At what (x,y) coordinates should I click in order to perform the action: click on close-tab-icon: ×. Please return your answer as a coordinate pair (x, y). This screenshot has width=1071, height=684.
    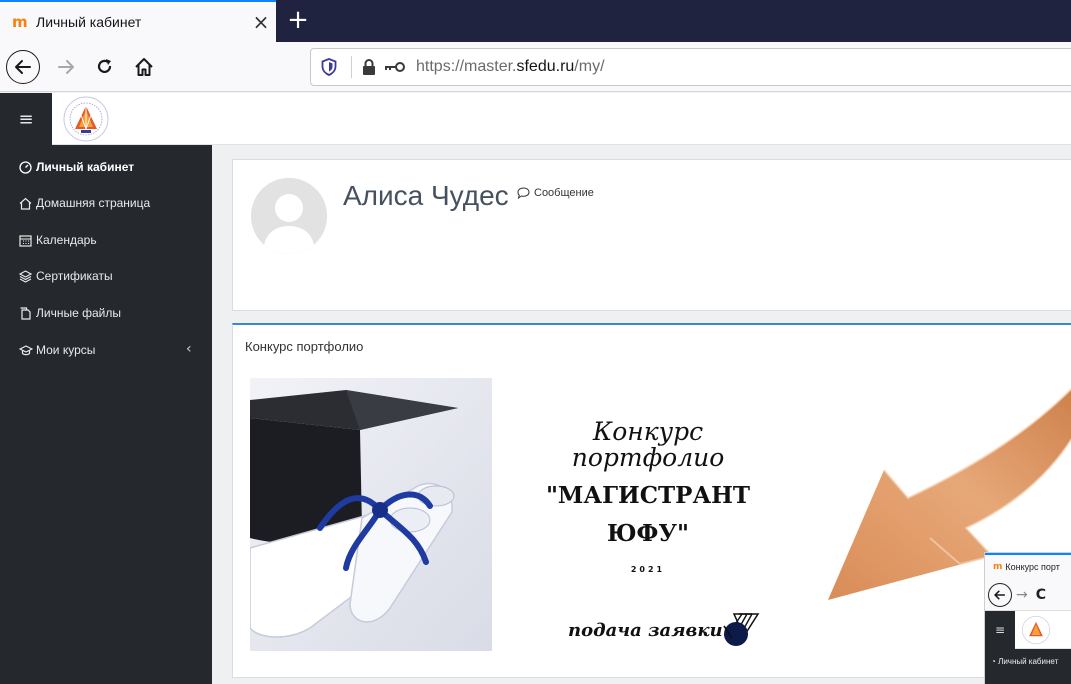
    Looking at the image, I should click on (261, 22).